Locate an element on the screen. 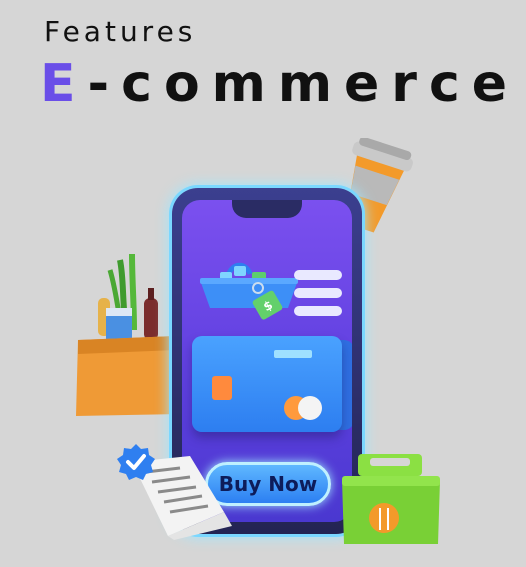  price-tag-icon: $ is located at coordinates (267, 301).